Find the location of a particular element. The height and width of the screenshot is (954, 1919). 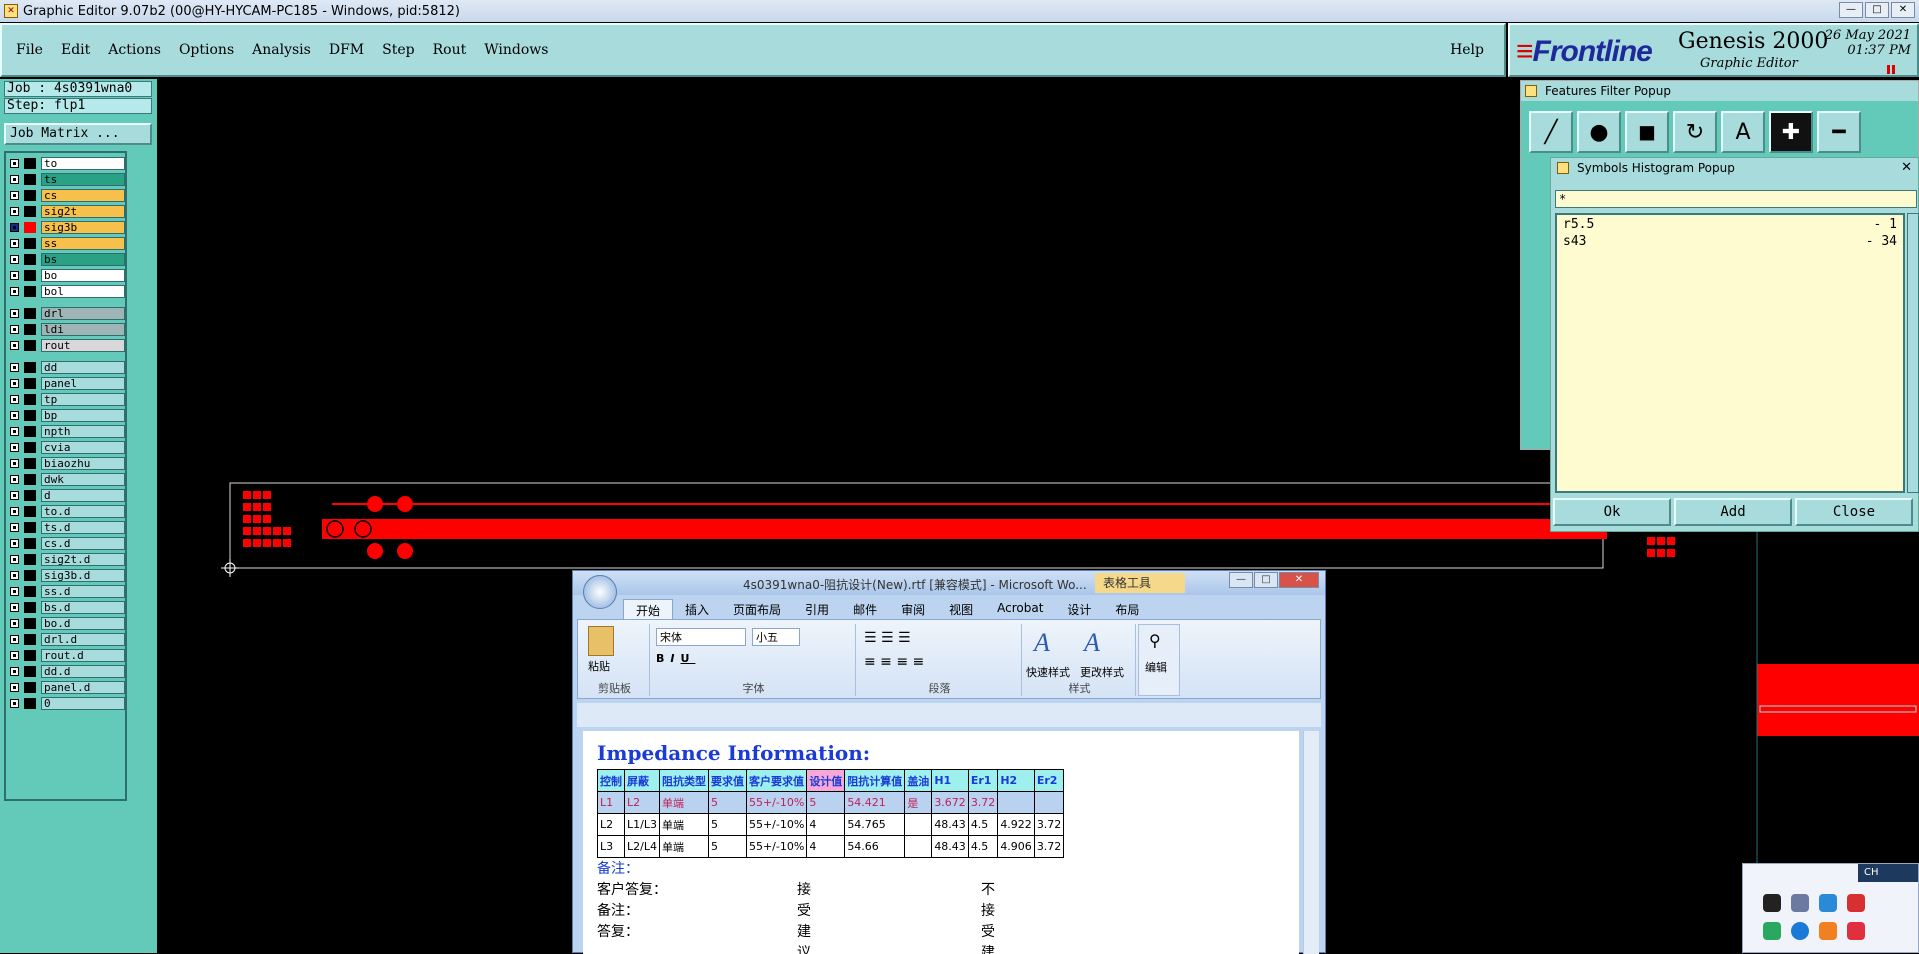

language-indicator: CH is located at coordinates (1888, 873).